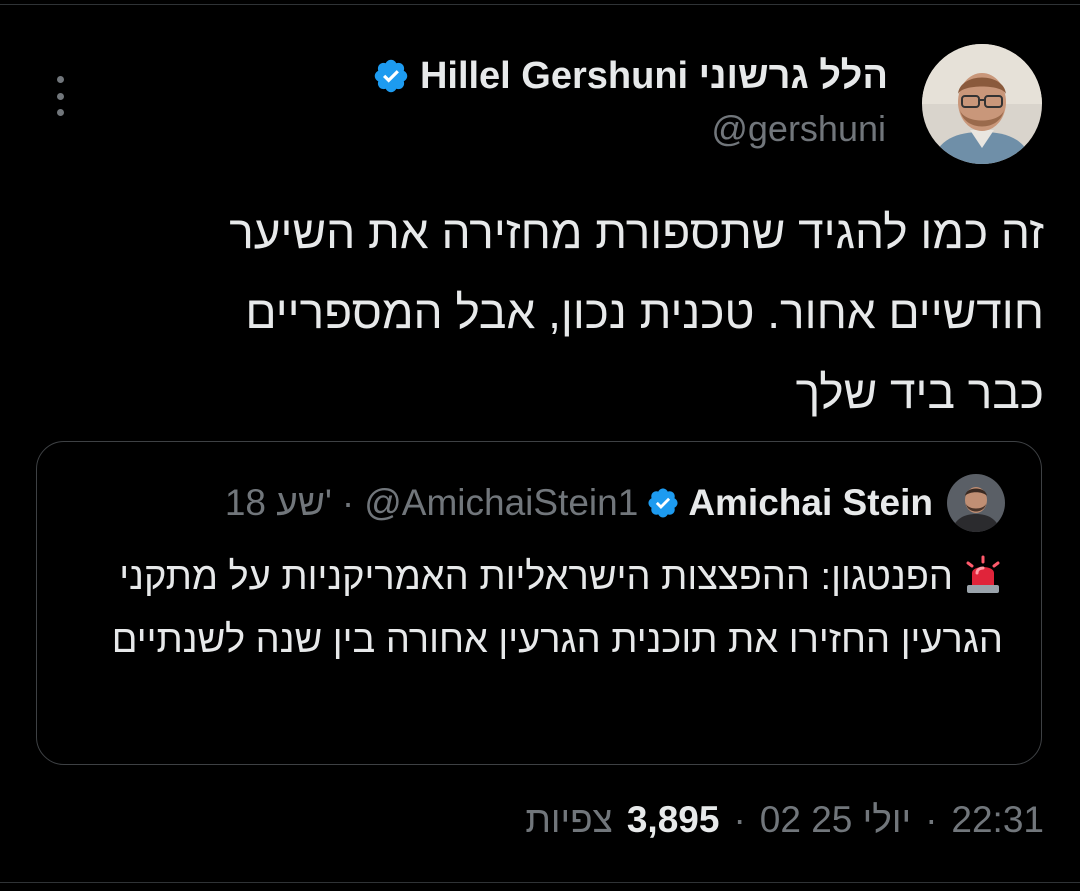  I want to click on tweet-date: 02 יולי 25, so click(835, 820).